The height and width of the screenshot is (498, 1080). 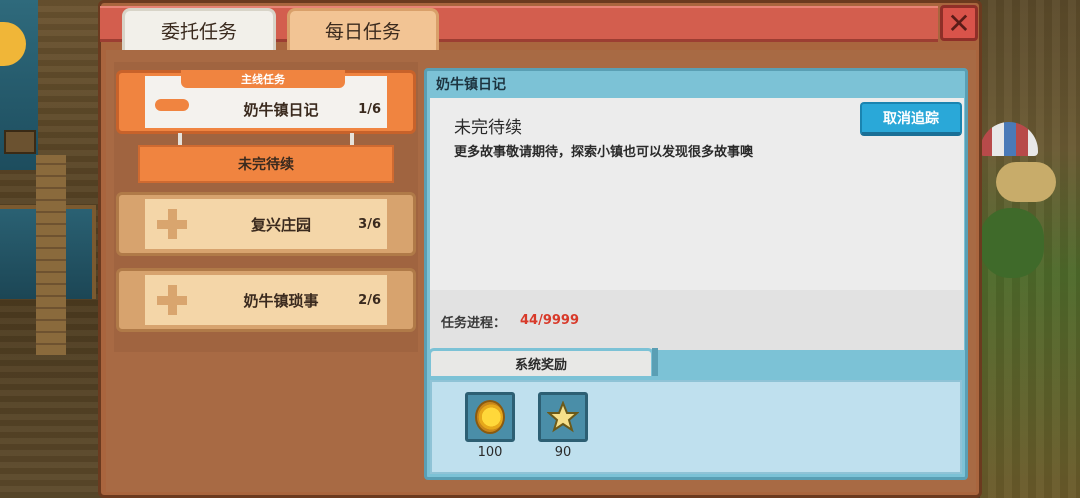 What do you see at coordinates (550, 320) in the screenshot?
I see `progress-value: 44/9999` at bounding box center [550, 320].